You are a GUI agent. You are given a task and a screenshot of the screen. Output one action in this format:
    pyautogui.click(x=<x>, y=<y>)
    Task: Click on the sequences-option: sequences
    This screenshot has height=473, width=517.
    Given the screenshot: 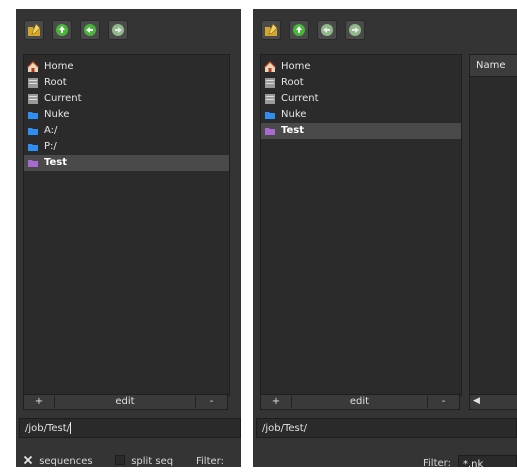 What is the action you would take?
    pyautogui.click(x=58, y=460)
    